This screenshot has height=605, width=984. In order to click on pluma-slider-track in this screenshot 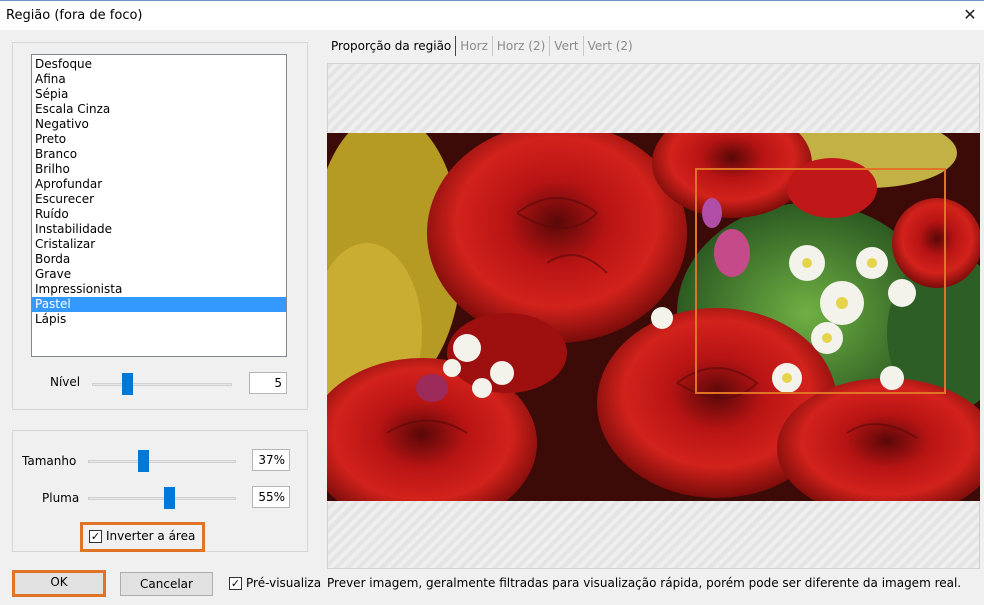, I will do `click(162, 498)`.